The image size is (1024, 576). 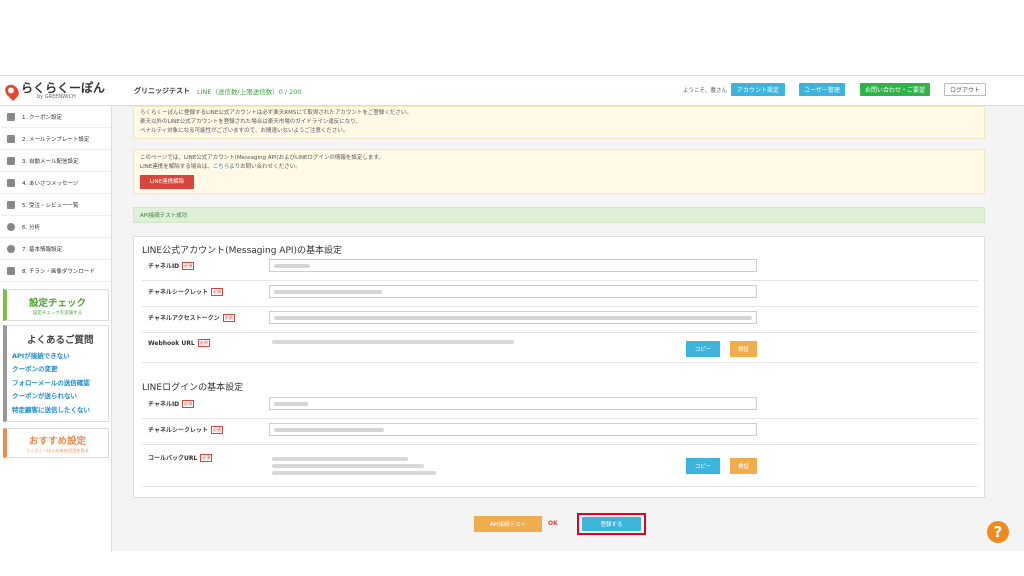 What do you see at coordinates (513, 291) in the screenshot?
I see `channel-secret-input` at bounding box center [513, 291].